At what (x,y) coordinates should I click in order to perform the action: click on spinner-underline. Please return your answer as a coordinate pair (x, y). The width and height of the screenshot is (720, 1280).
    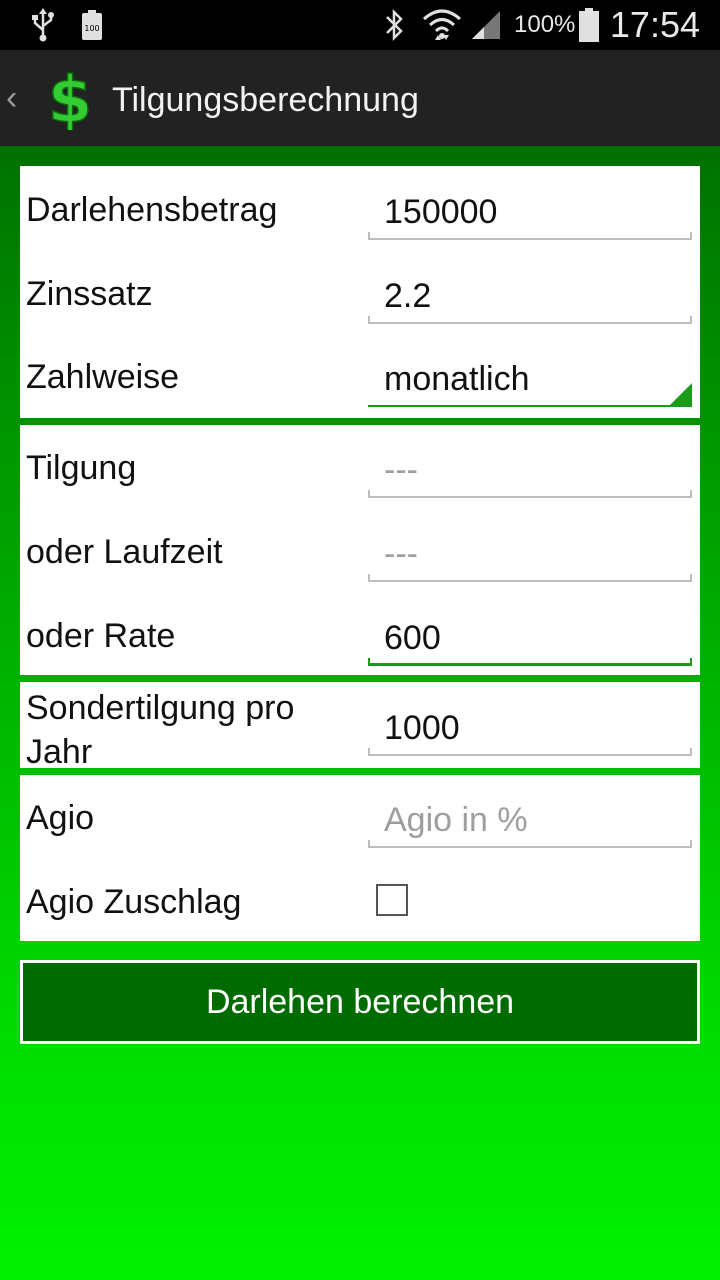
    Looking at the image, I should click on (530, 406).